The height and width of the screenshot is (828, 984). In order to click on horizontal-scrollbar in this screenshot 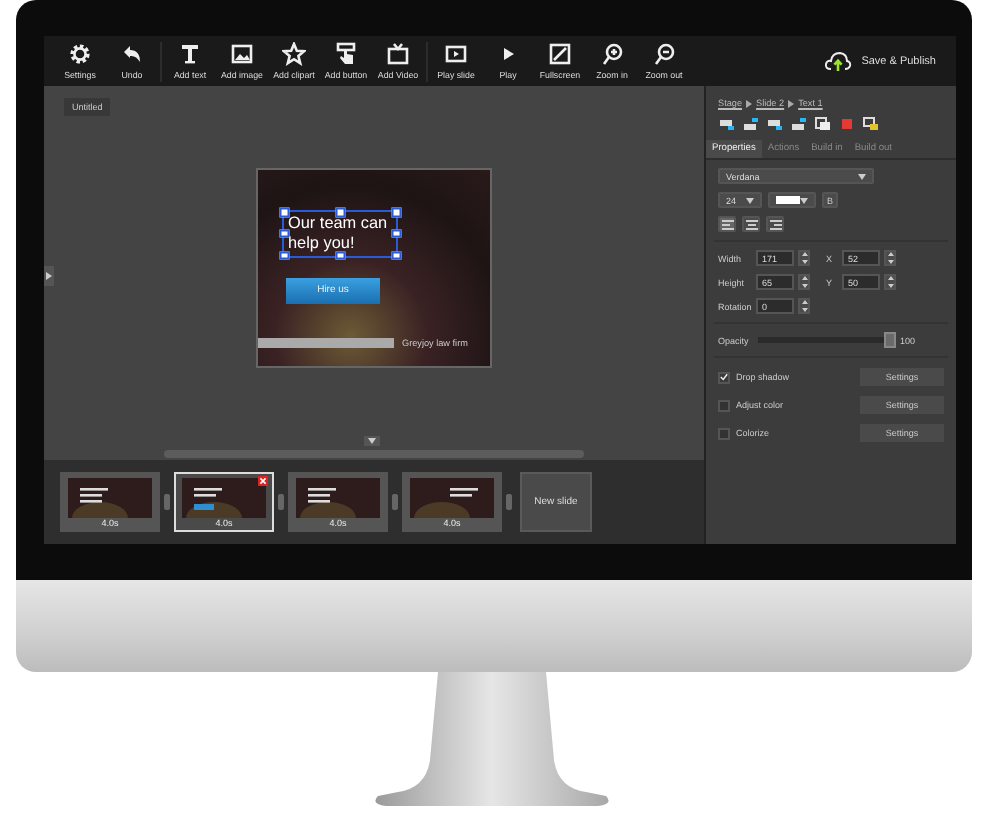, I will do `click(374, 453)`.